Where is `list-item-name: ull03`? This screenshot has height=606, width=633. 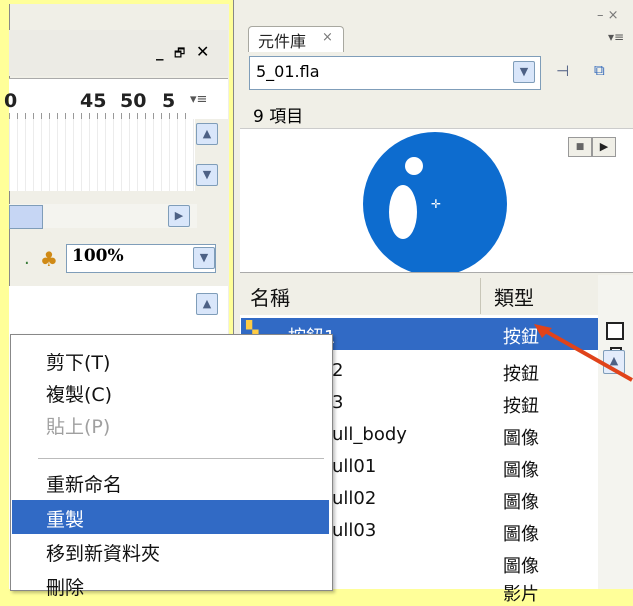 list-item-name: ull03 is located at coordinates (354, 530).